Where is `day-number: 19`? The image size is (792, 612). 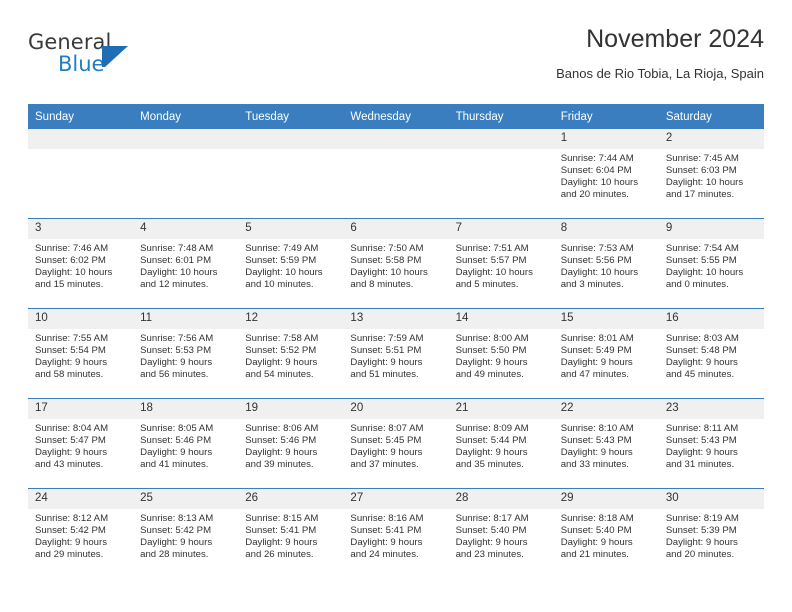 day-number: 19 is located at coordinates (291, 409).